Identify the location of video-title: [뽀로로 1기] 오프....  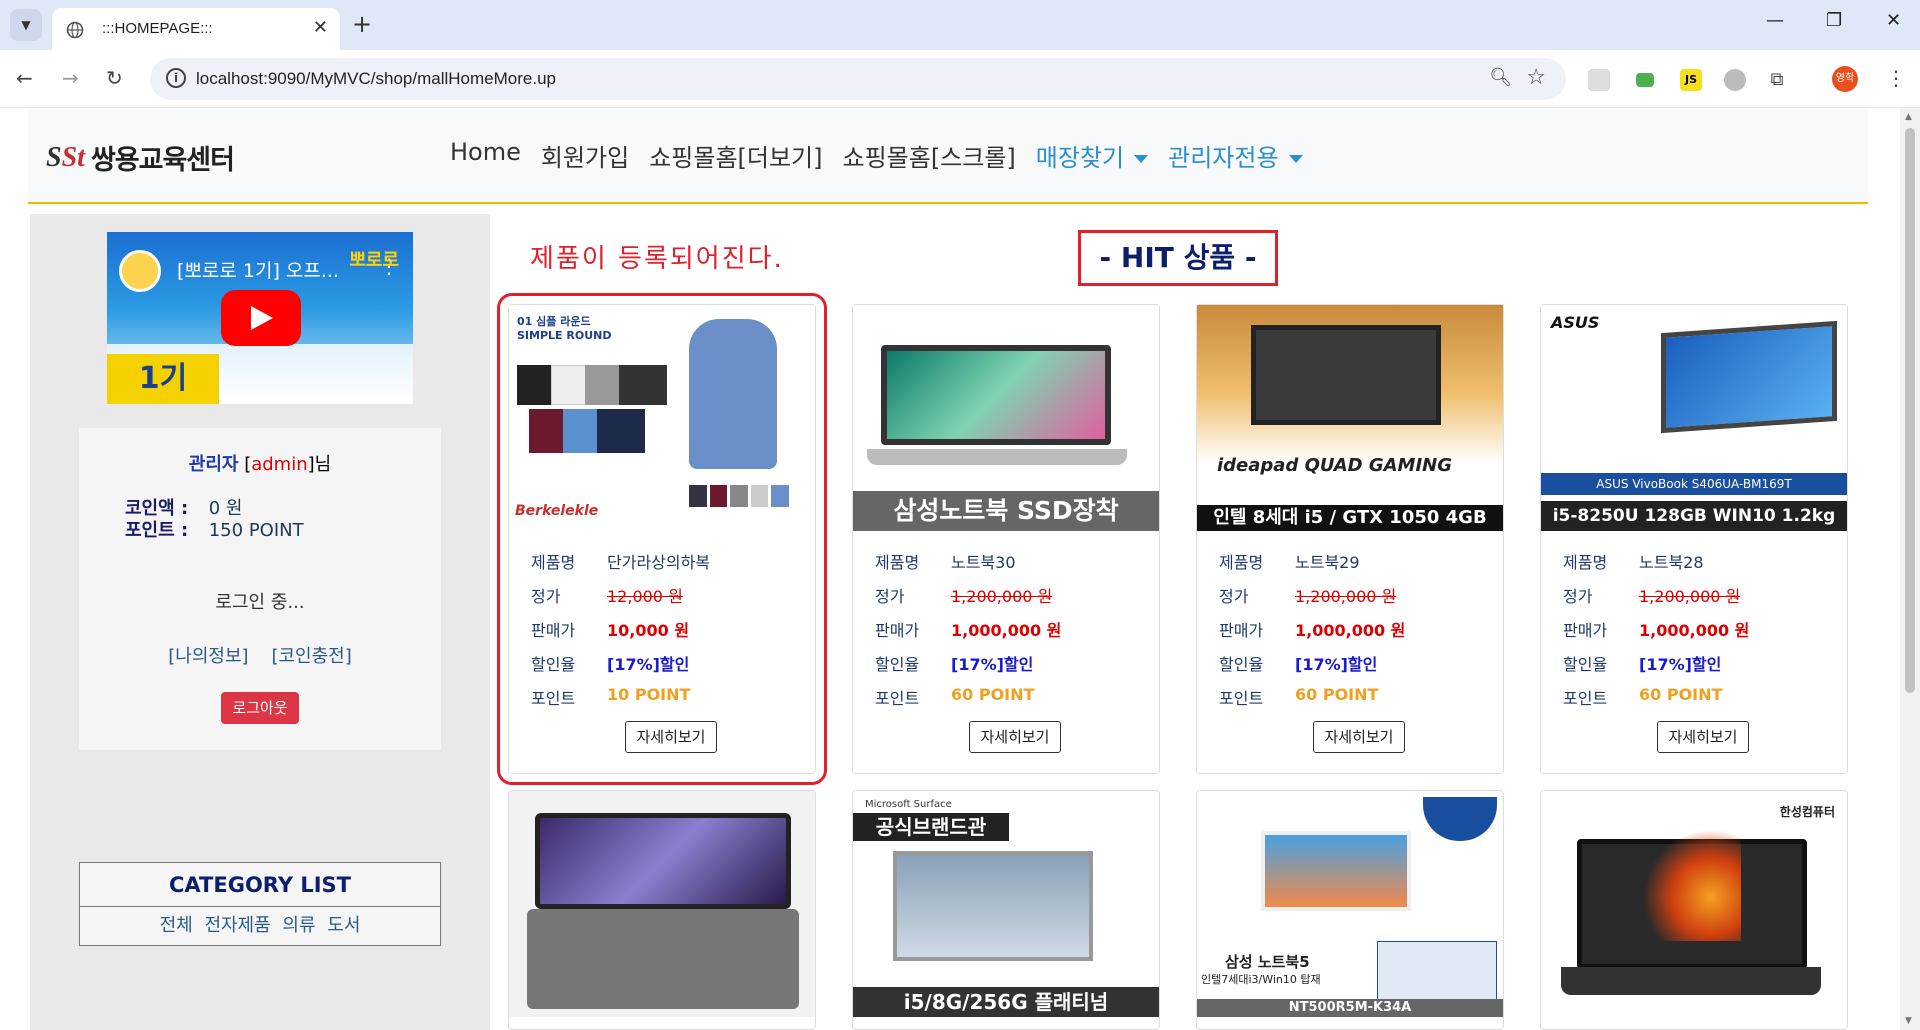
(258, 269).